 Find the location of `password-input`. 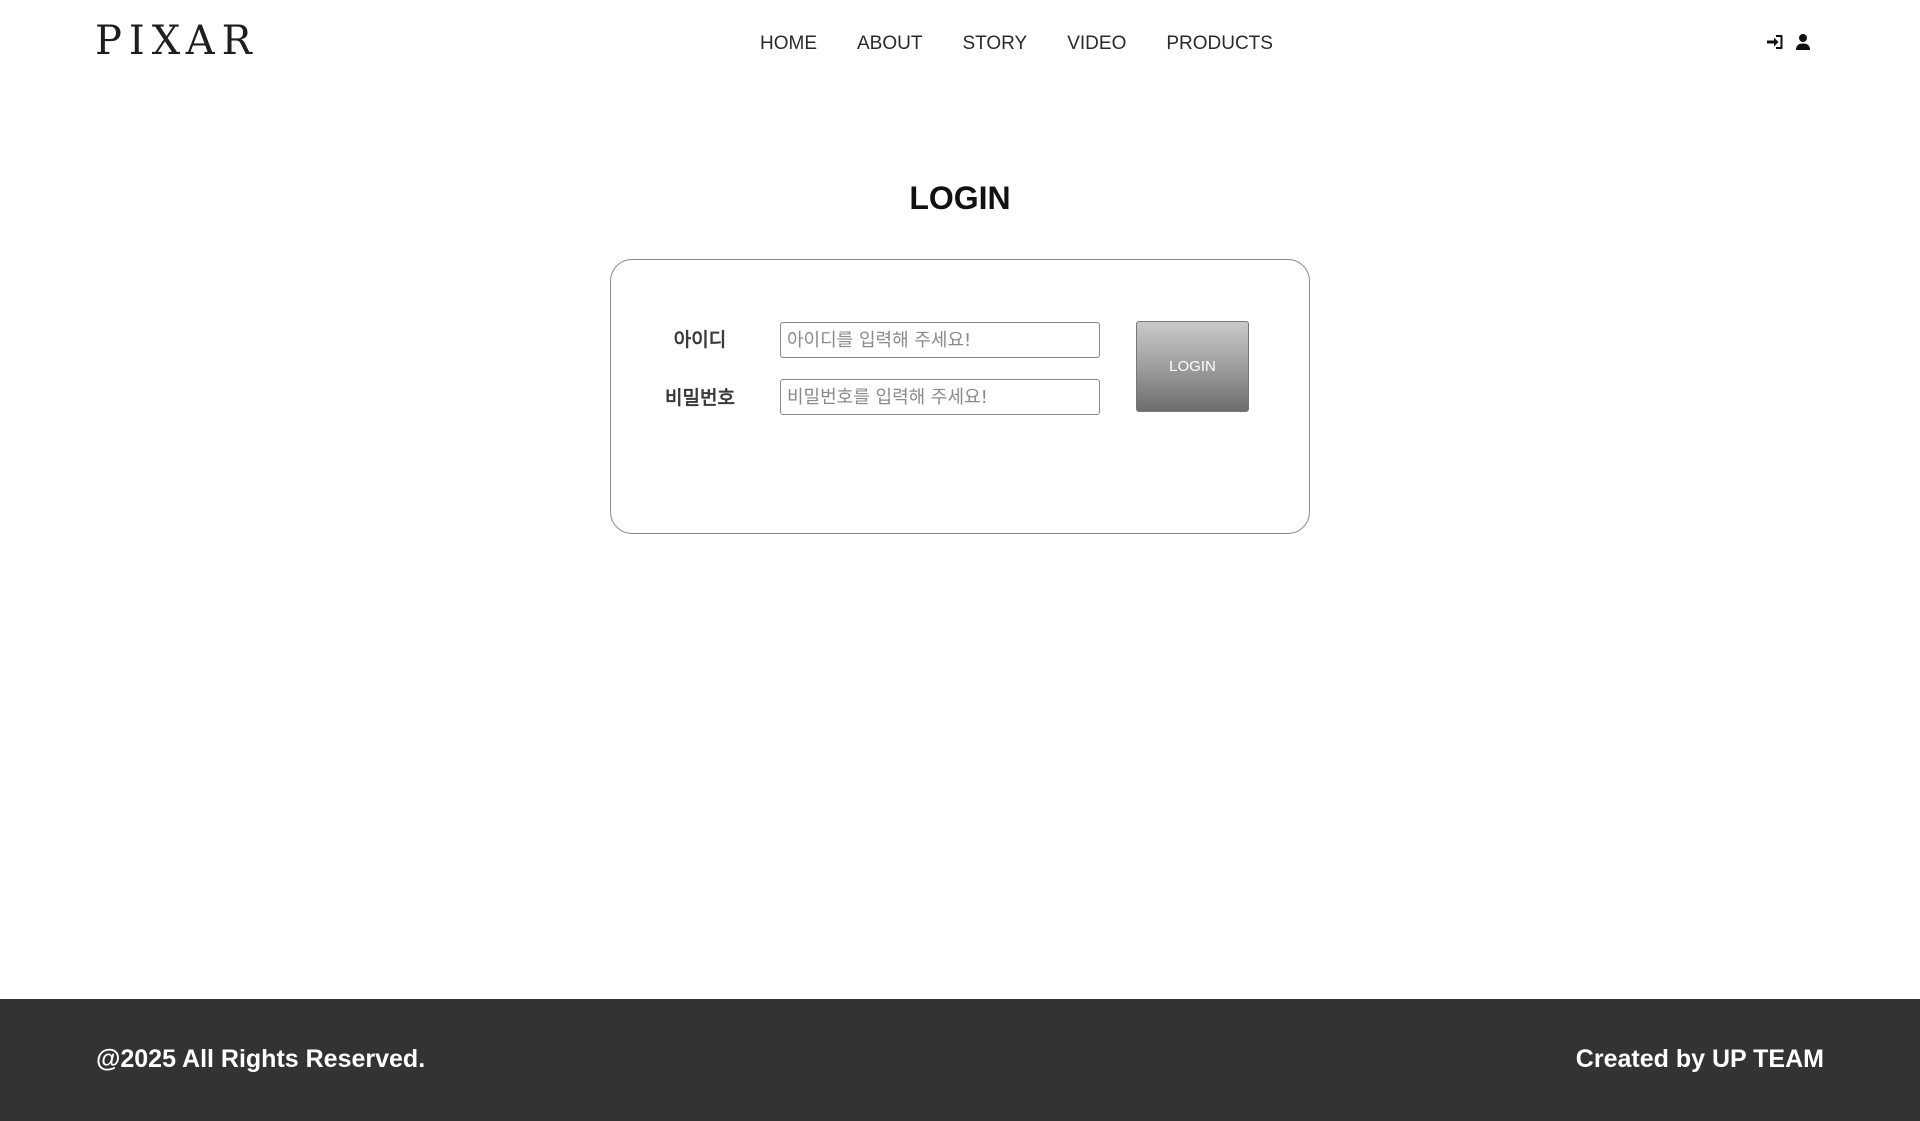

password-input is located at coordinates (940, 397).